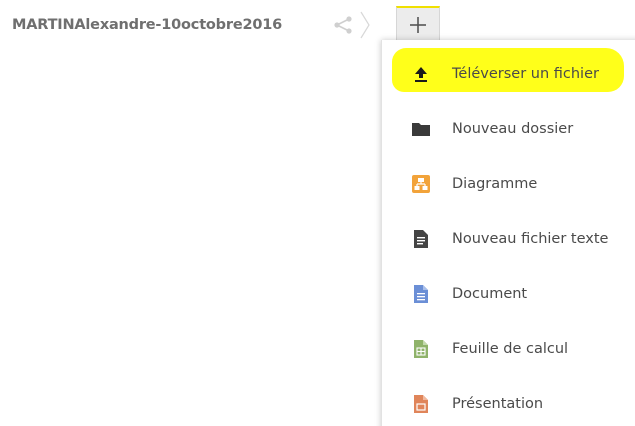 This screenshot has height=426, width=635. I want to click on menu-item-new-folder: Nouveau dossier, so click(508, 129).